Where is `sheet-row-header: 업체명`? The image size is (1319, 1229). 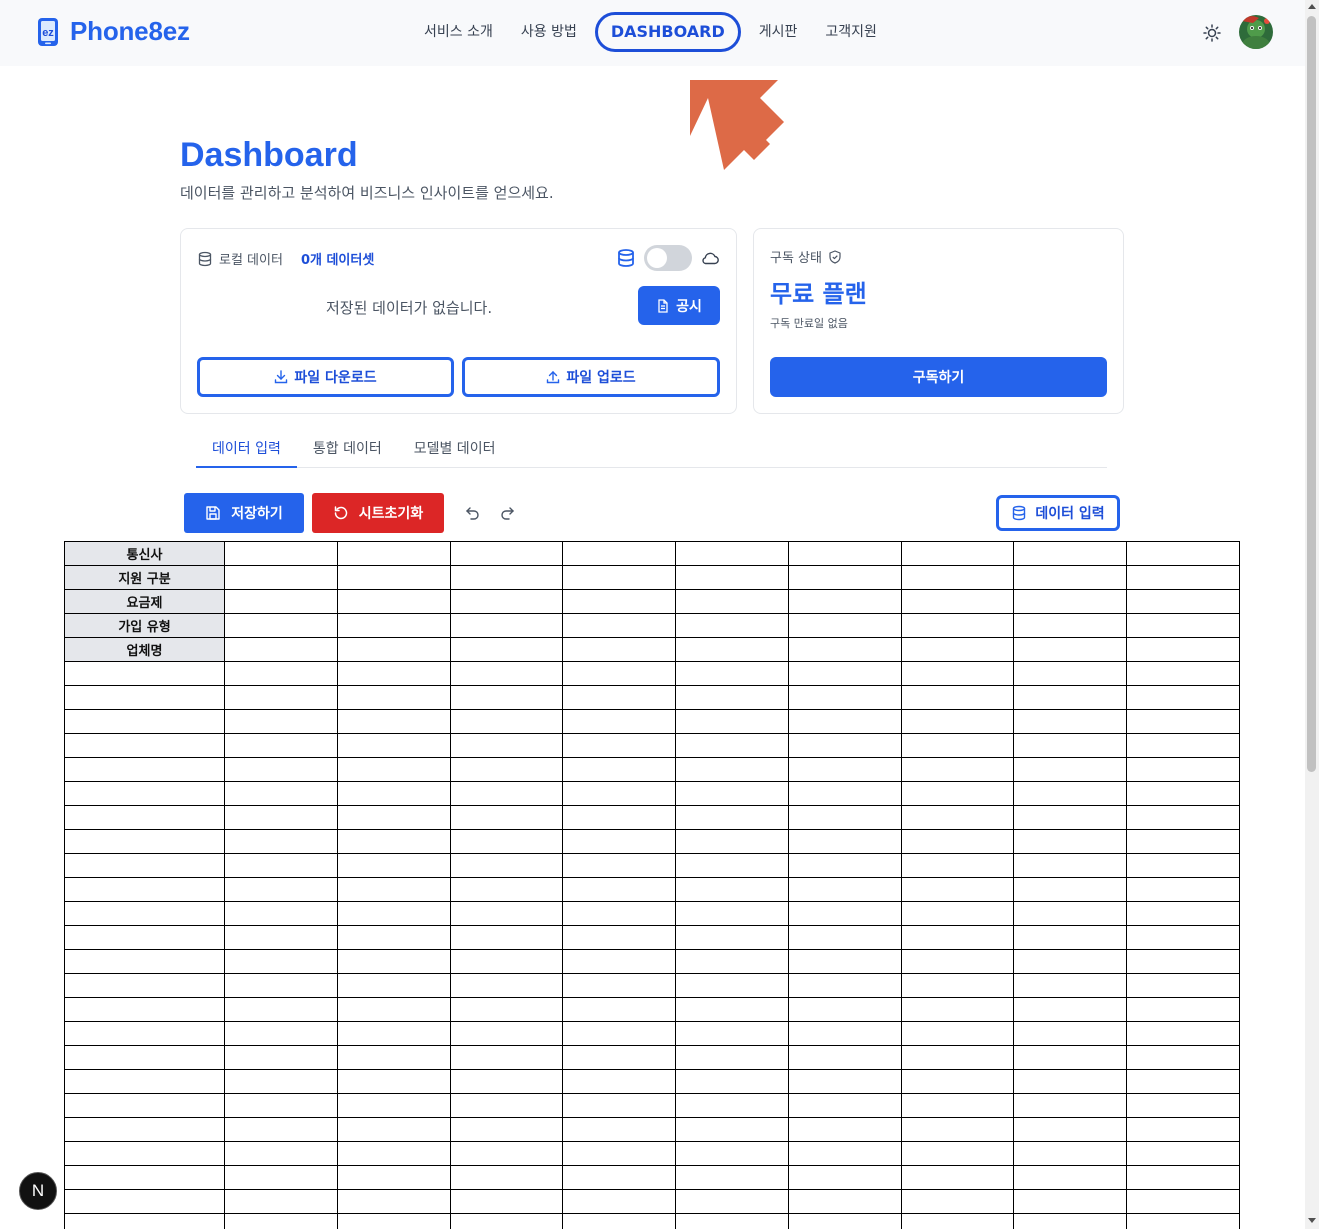
sheet-row-header: 업체명 is located at coordinates (144, 649).